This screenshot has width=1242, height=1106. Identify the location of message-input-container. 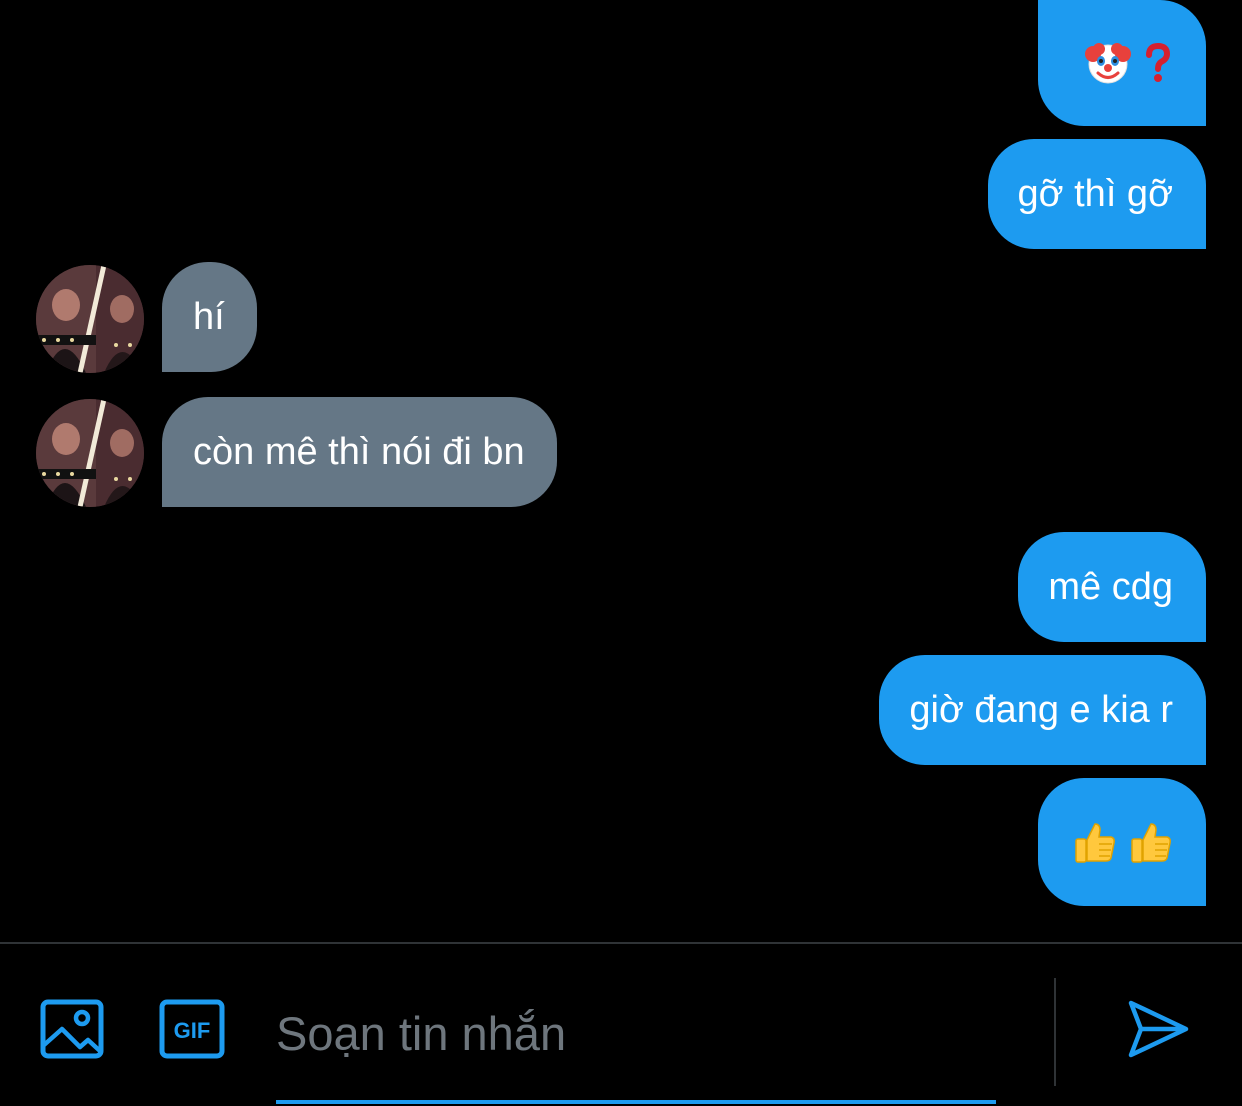
(636, 1039).